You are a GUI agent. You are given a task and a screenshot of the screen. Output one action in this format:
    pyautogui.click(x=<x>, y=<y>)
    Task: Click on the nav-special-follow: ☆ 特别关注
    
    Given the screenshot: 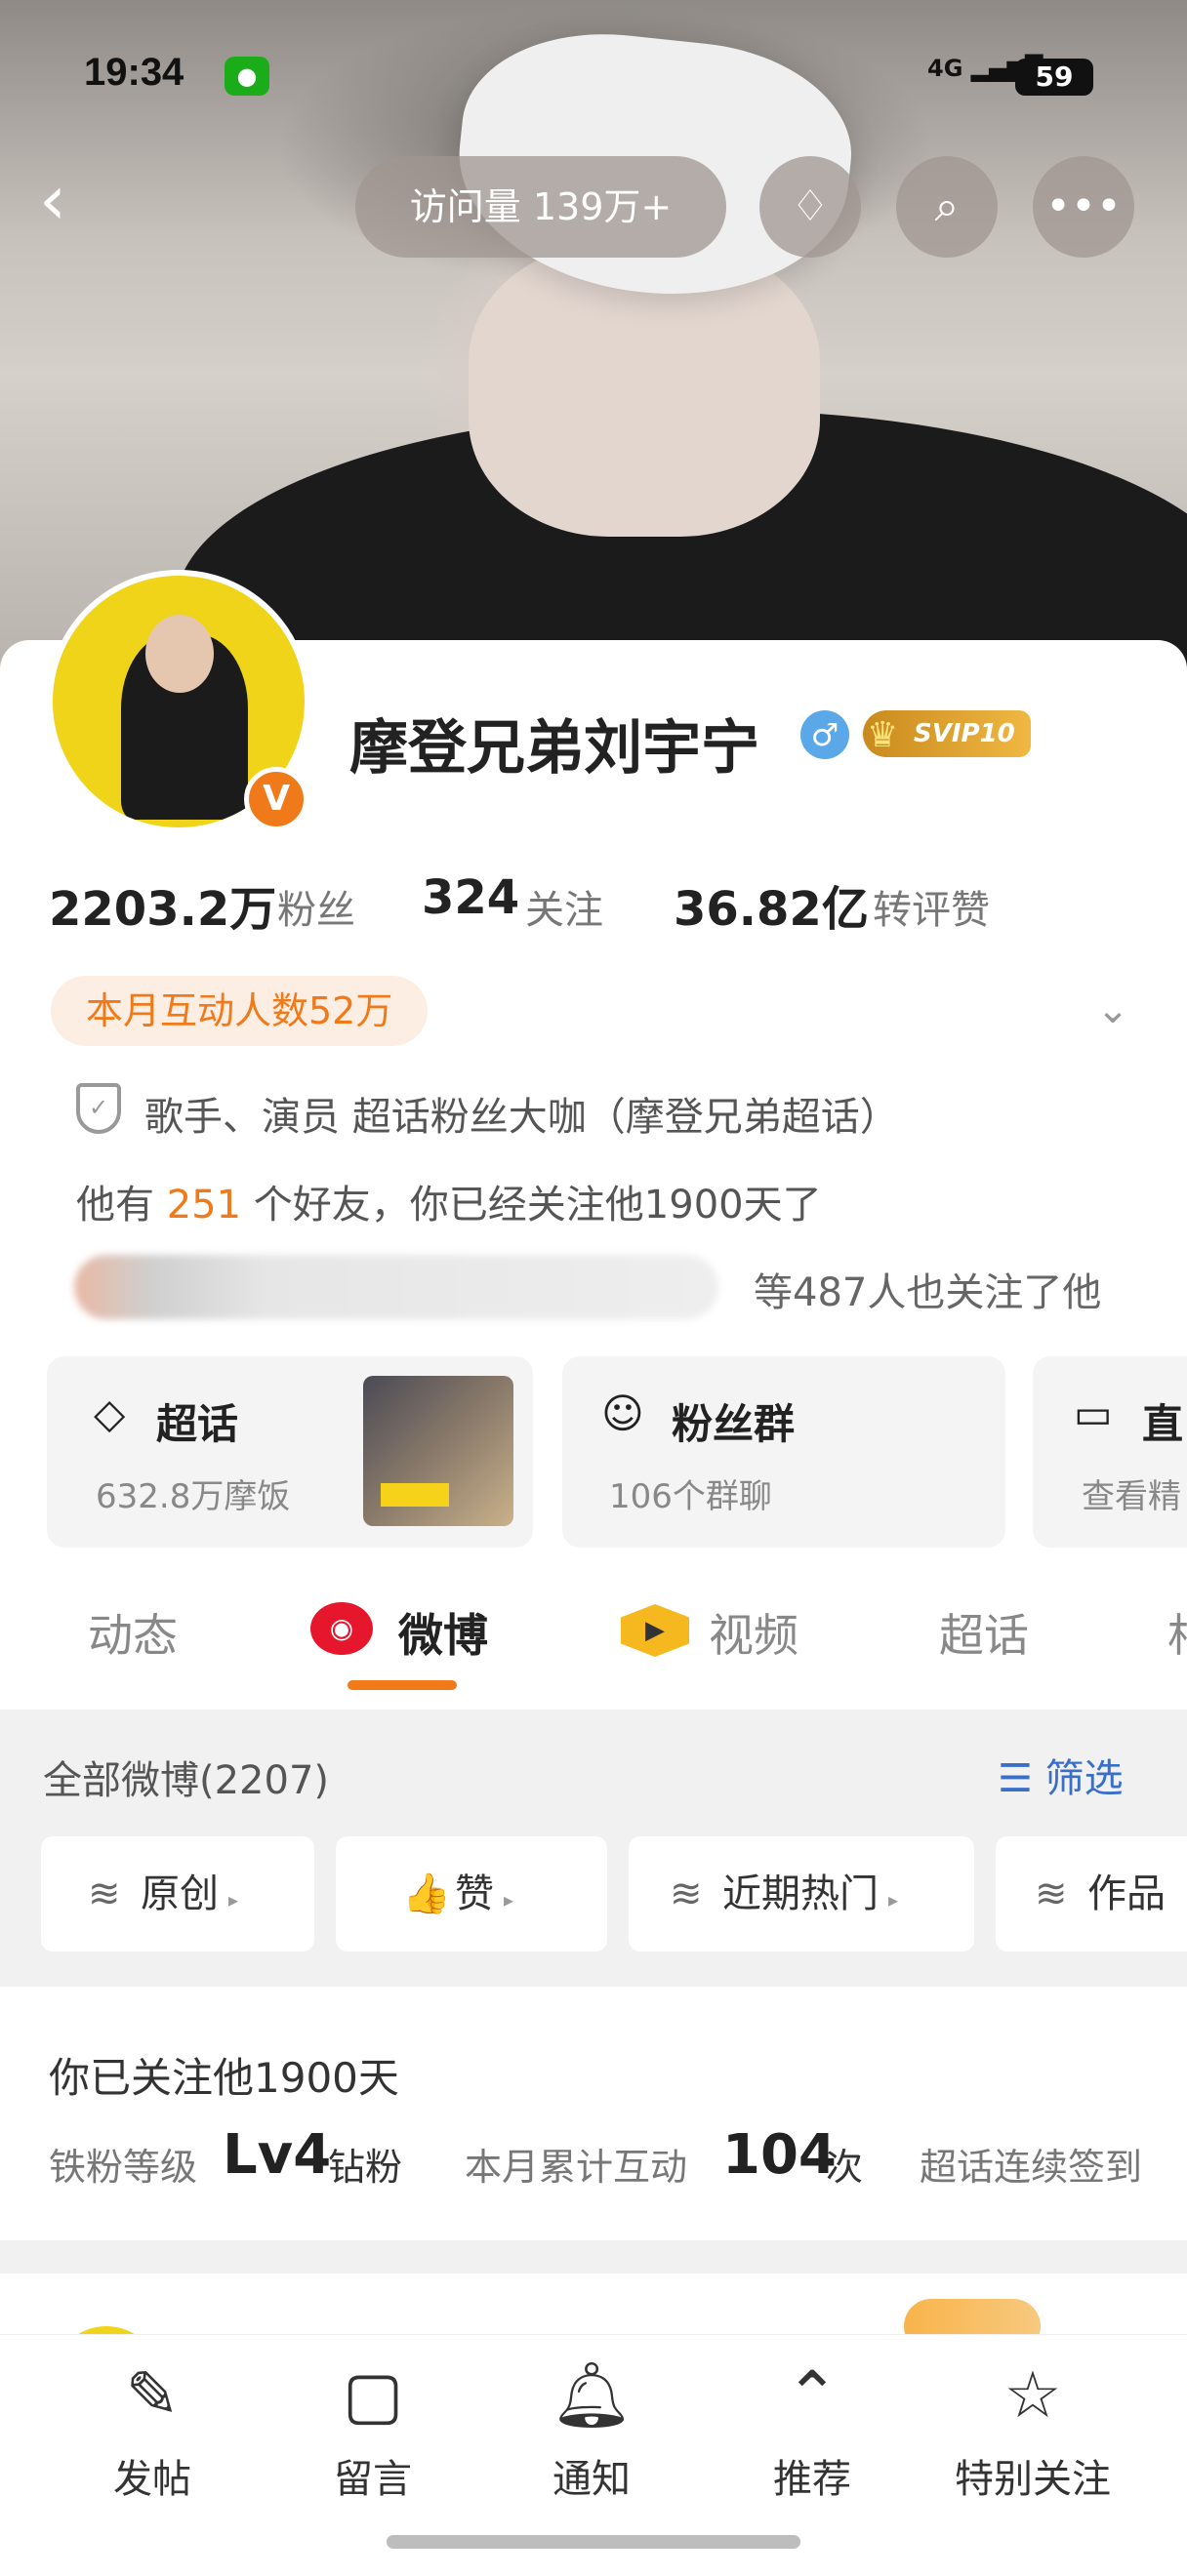 What is the action you would take?
    pyautogui.click(x=1032, y=2428)
    